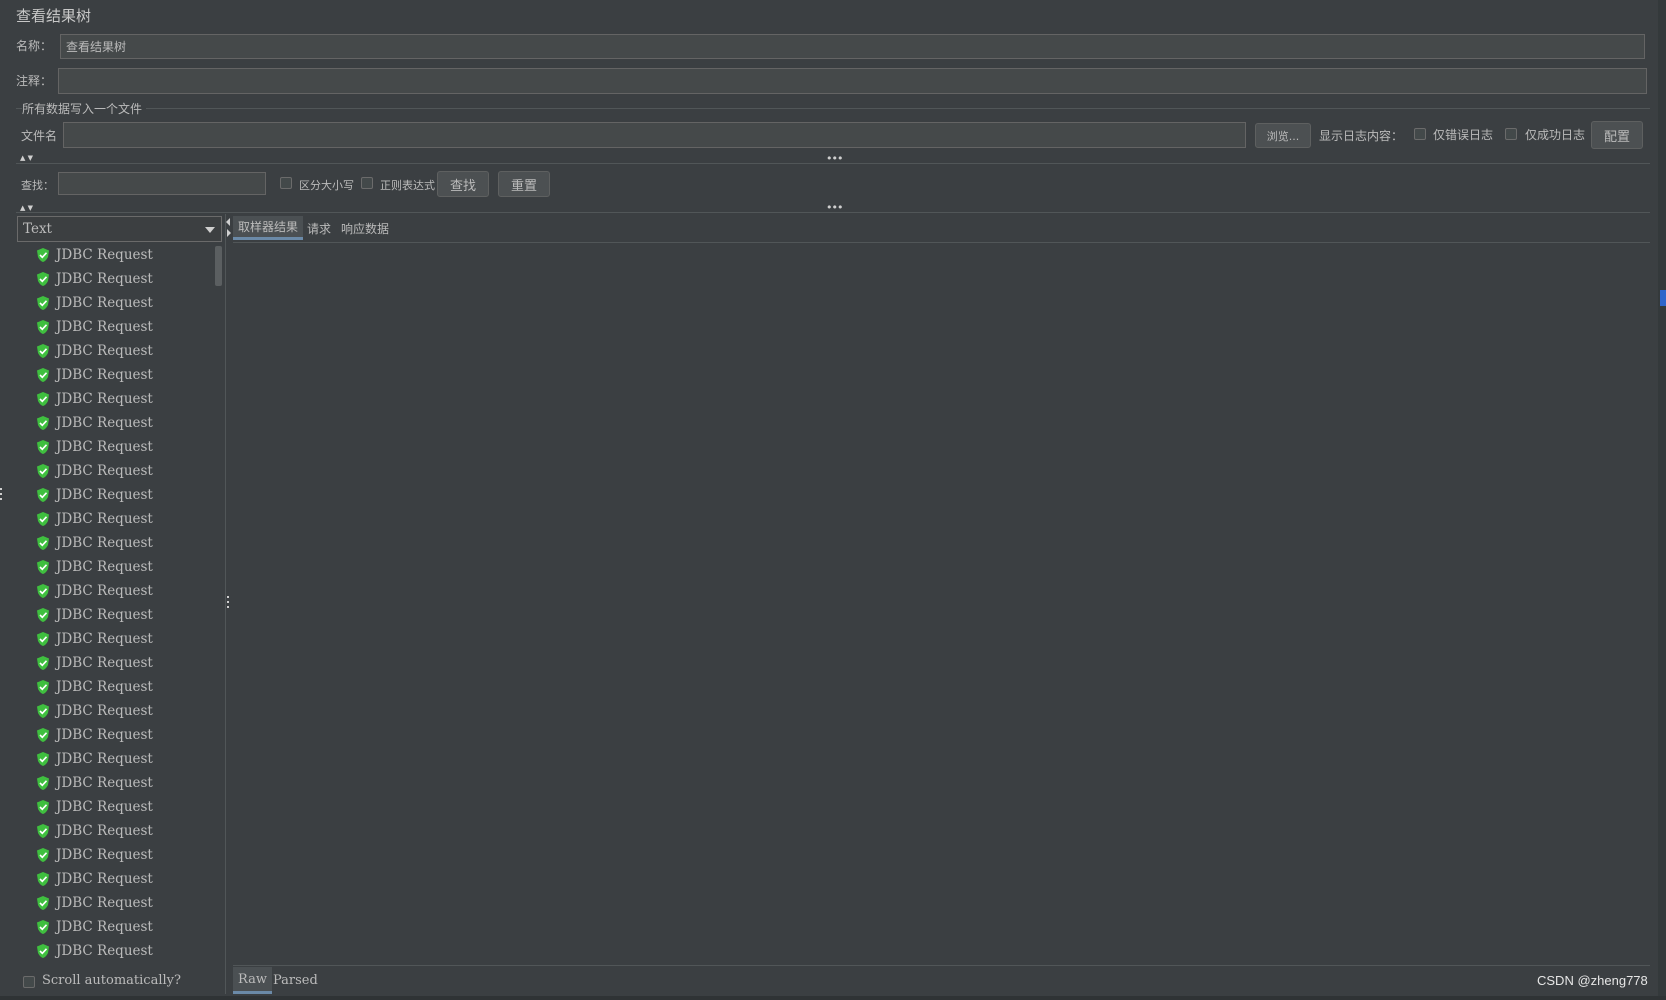 The image size is (1666, 1000). I want to click on splitter-grip-icon, so click(228, 602).